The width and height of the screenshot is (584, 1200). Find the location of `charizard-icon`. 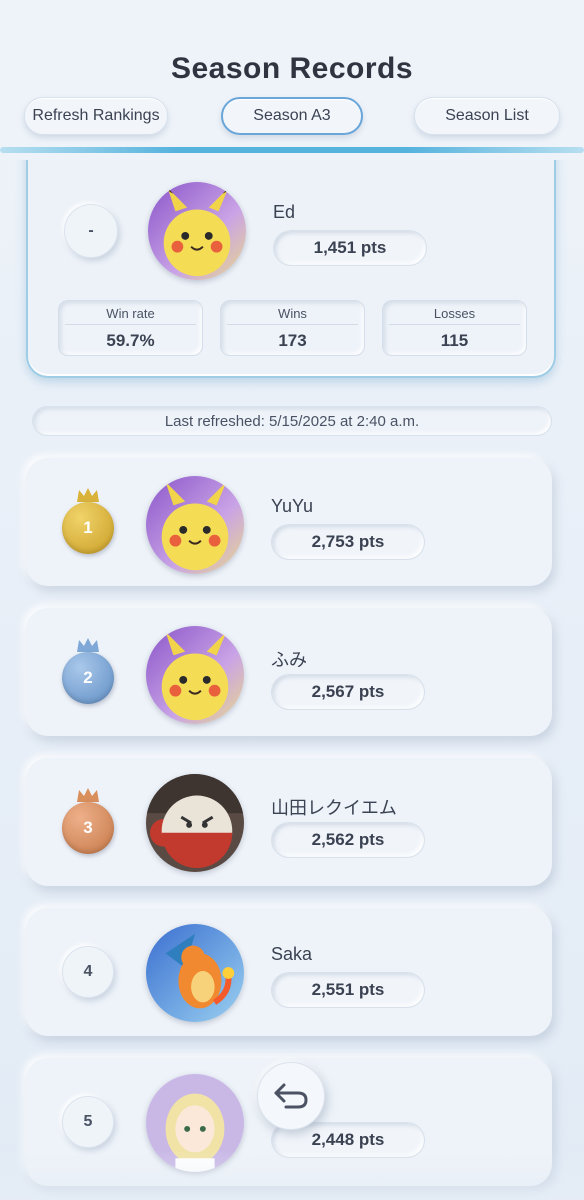

charizard-icon is located at coordinates (195, 973).